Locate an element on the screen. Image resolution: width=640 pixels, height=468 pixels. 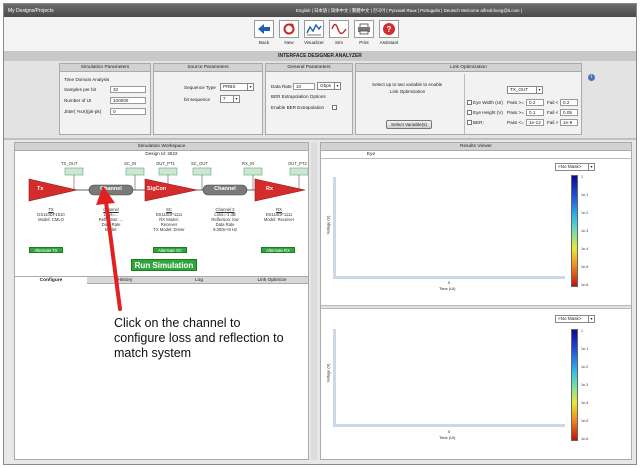
annotation-overlay is located at coordinates (109, 248).